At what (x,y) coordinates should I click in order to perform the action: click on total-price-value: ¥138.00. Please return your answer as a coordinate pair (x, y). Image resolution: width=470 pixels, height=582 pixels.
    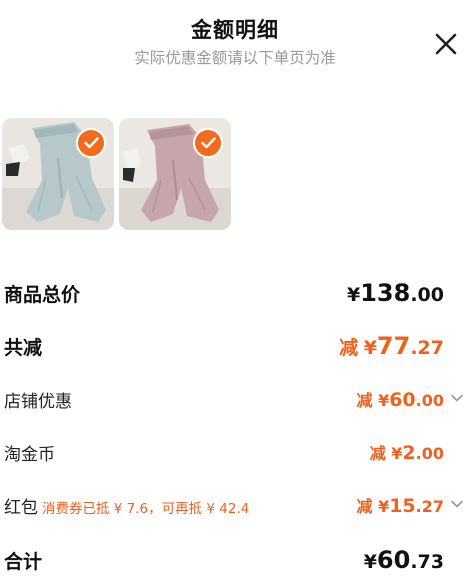
    Looking at the image, I should click on (395, 293).